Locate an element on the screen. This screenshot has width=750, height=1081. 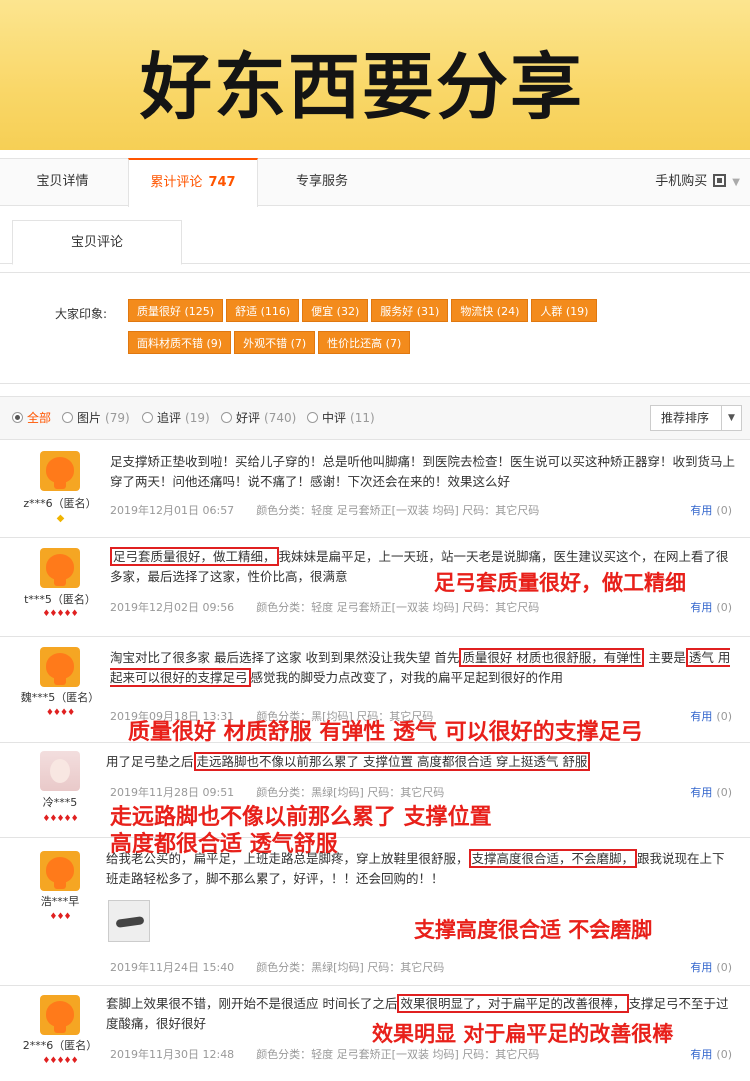
impression-tag: 质量很好 (125) is located at coordinates (176, 310).